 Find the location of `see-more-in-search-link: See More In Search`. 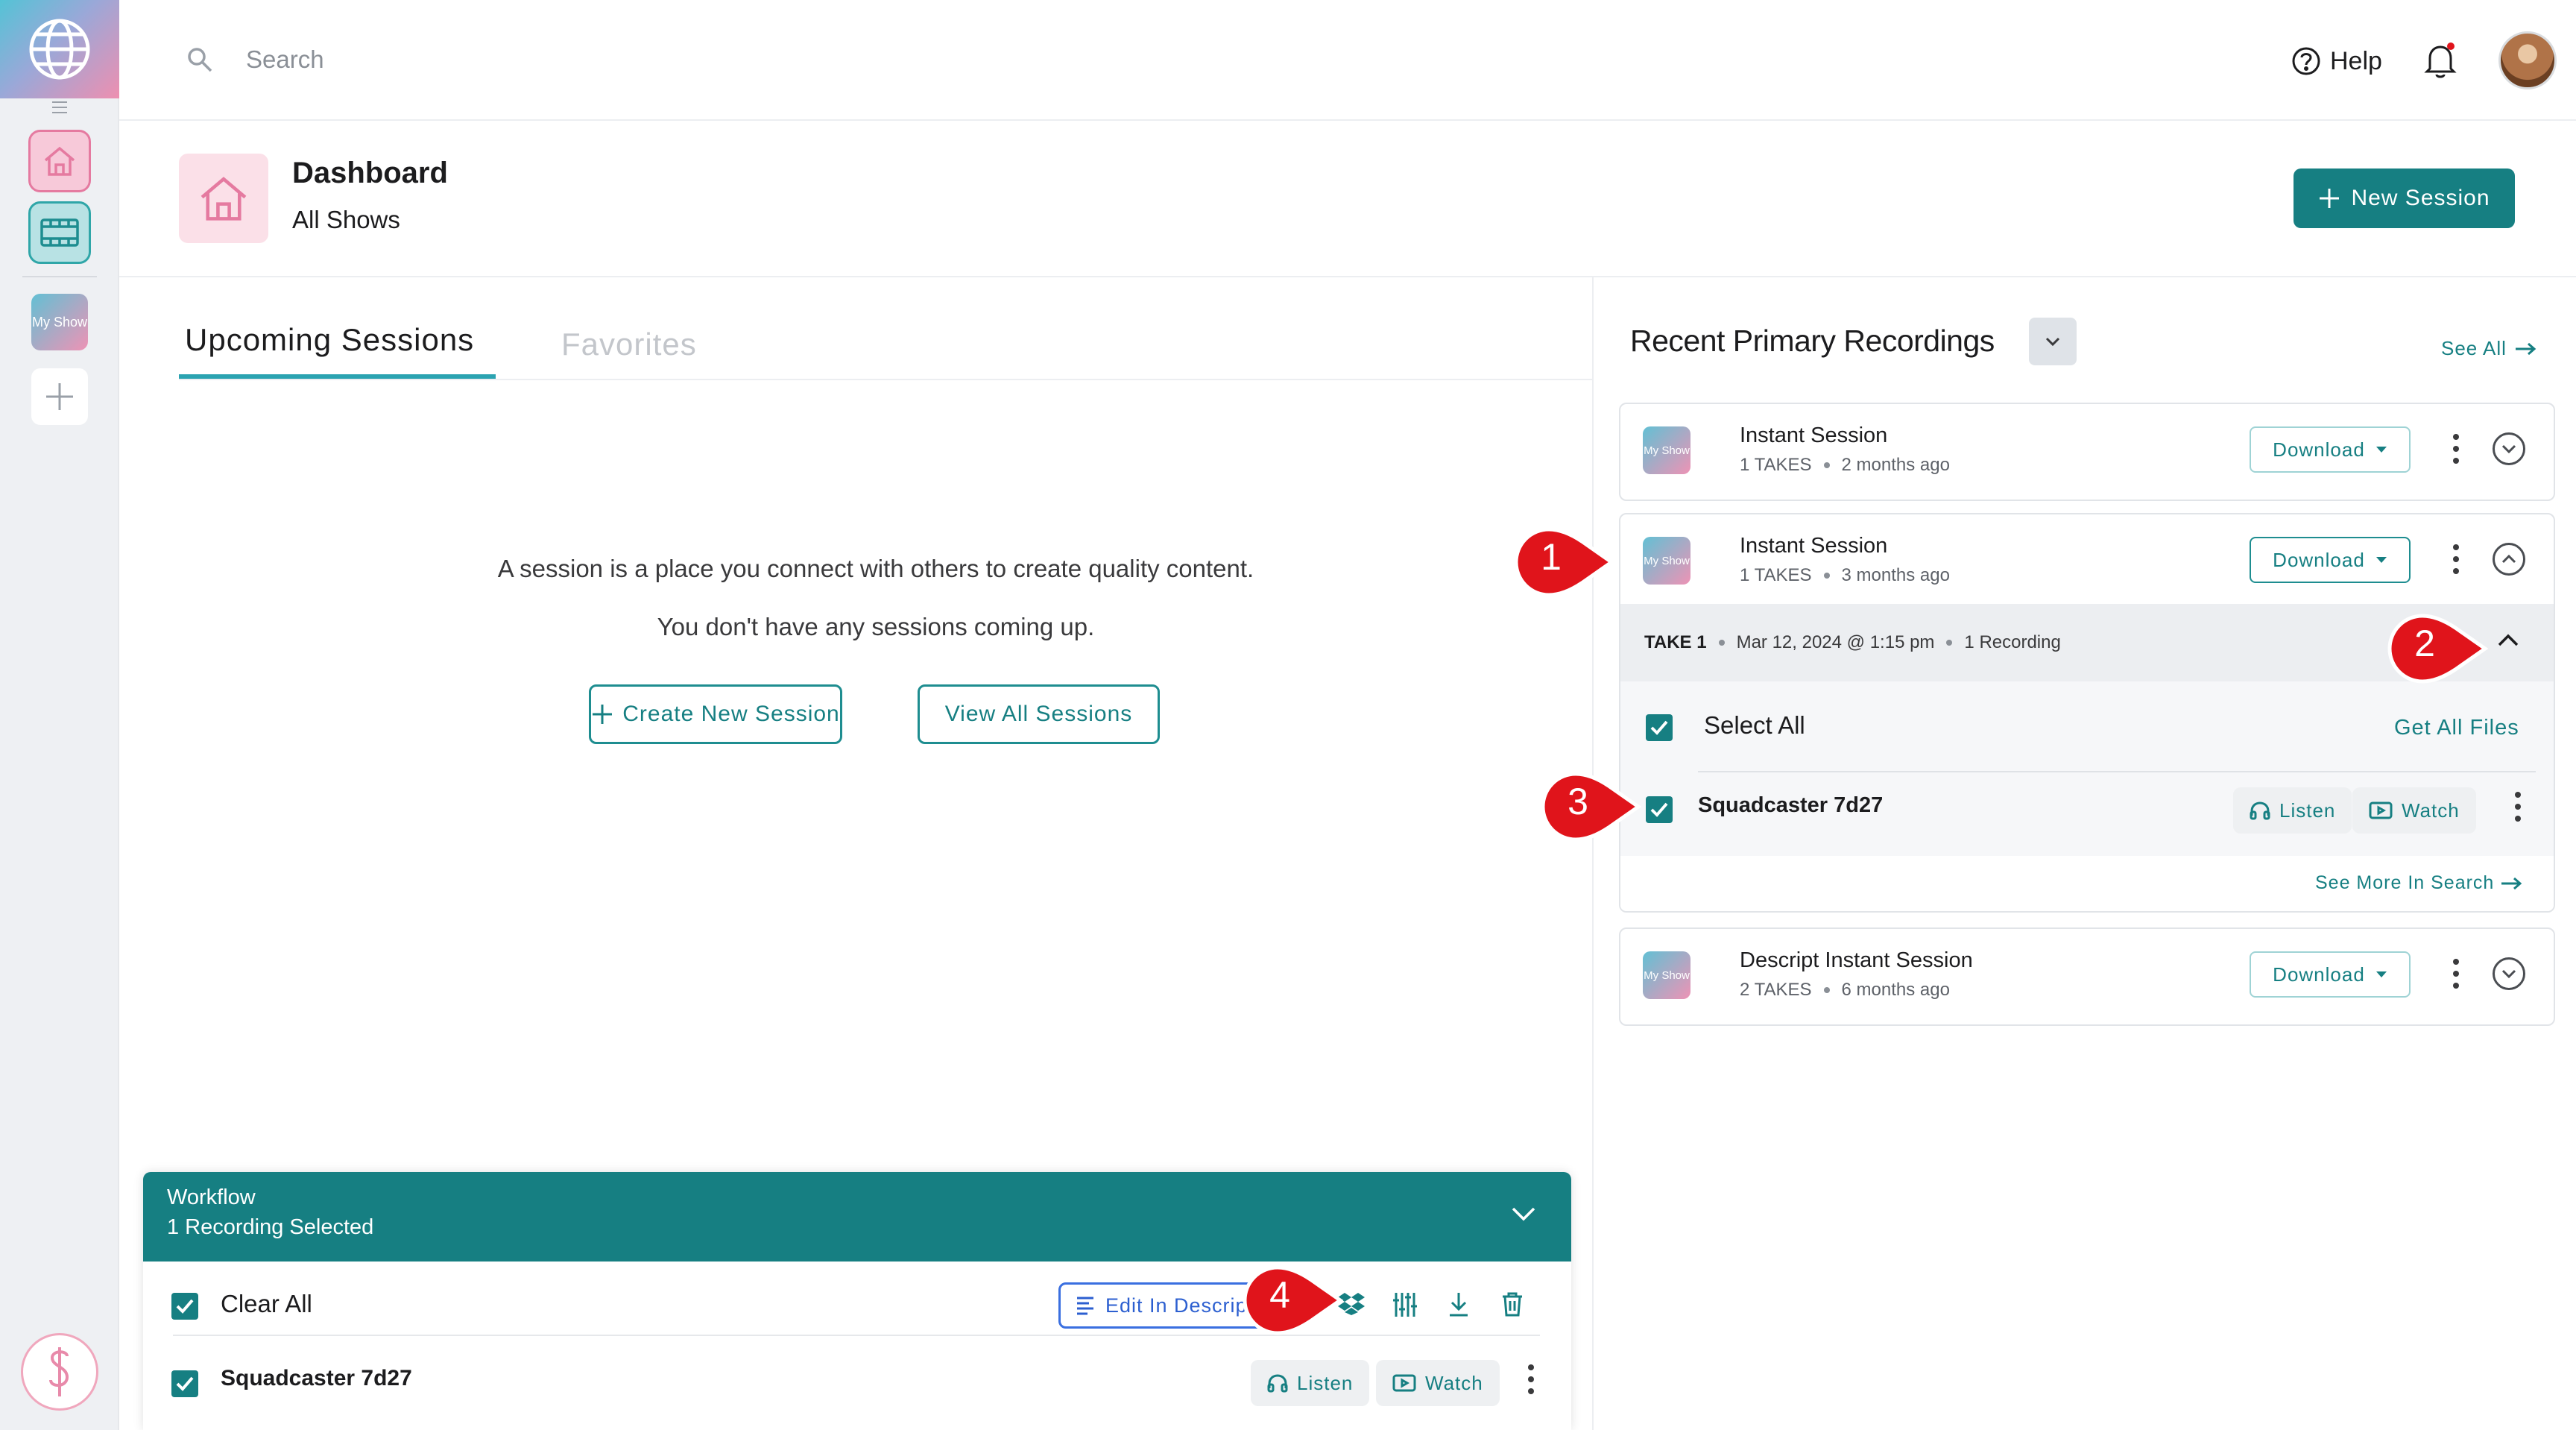

see-more-in-search-link: See More In Search is located at coordinates (2419, 883).